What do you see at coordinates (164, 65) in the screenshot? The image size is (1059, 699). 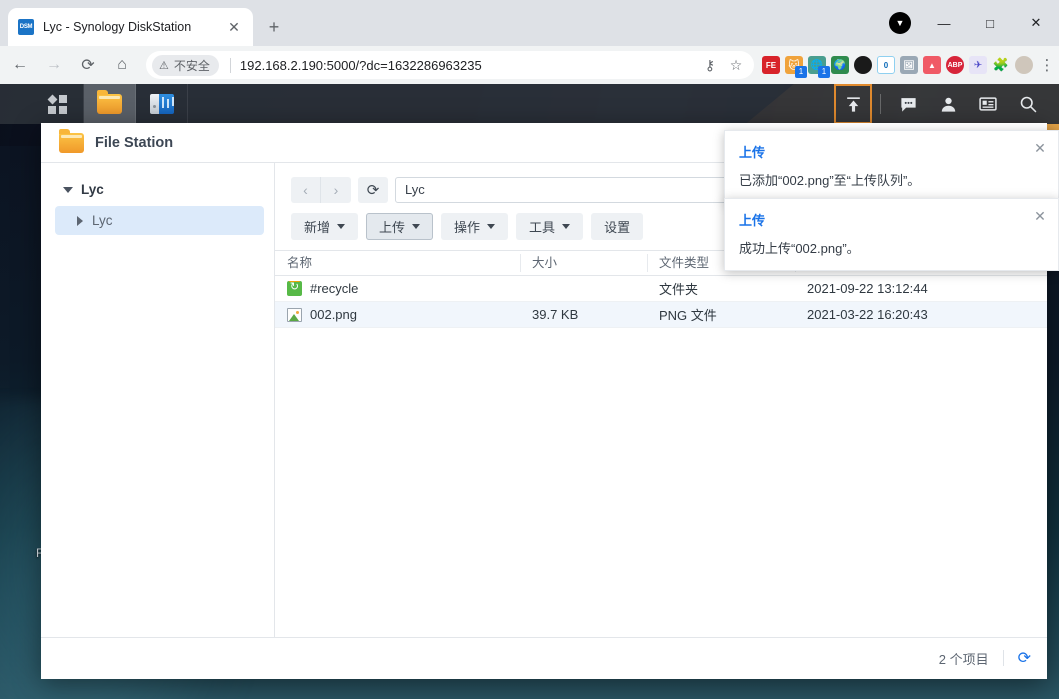 I see `warning-icon: ⚠` at bounding box center [164, 65].